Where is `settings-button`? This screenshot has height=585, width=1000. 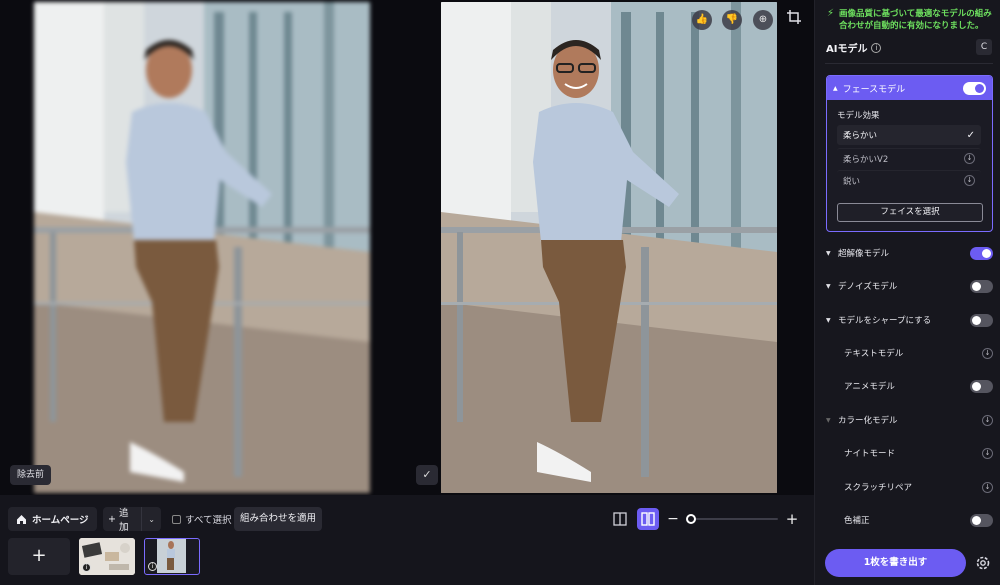
settings-button is located at coordinates (983, 563).